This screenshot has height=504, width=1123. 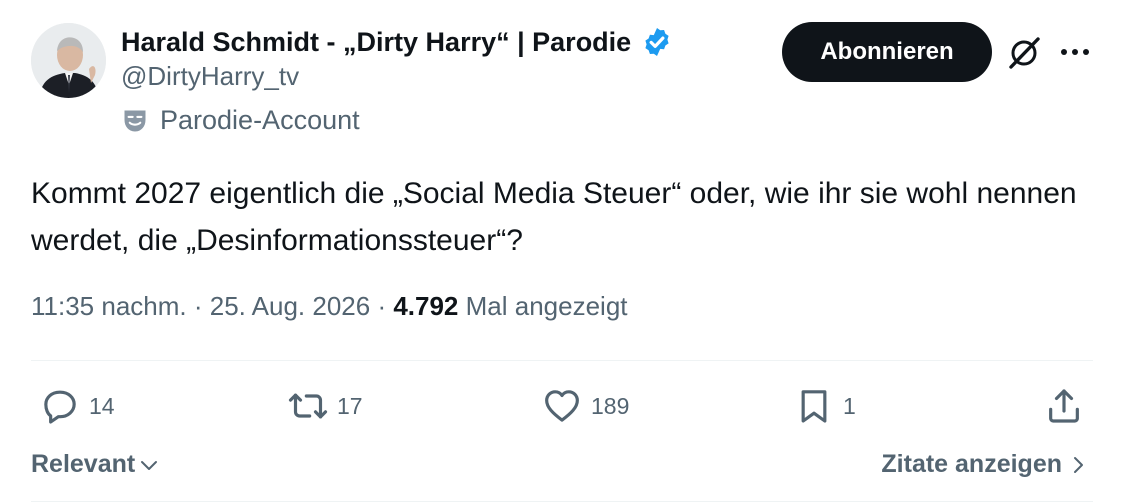 What do you see at coordinates (290, 306) in the screenshot?
I see `tweet-date: 25. Aug. 2026` at bounding box center [290, 306].